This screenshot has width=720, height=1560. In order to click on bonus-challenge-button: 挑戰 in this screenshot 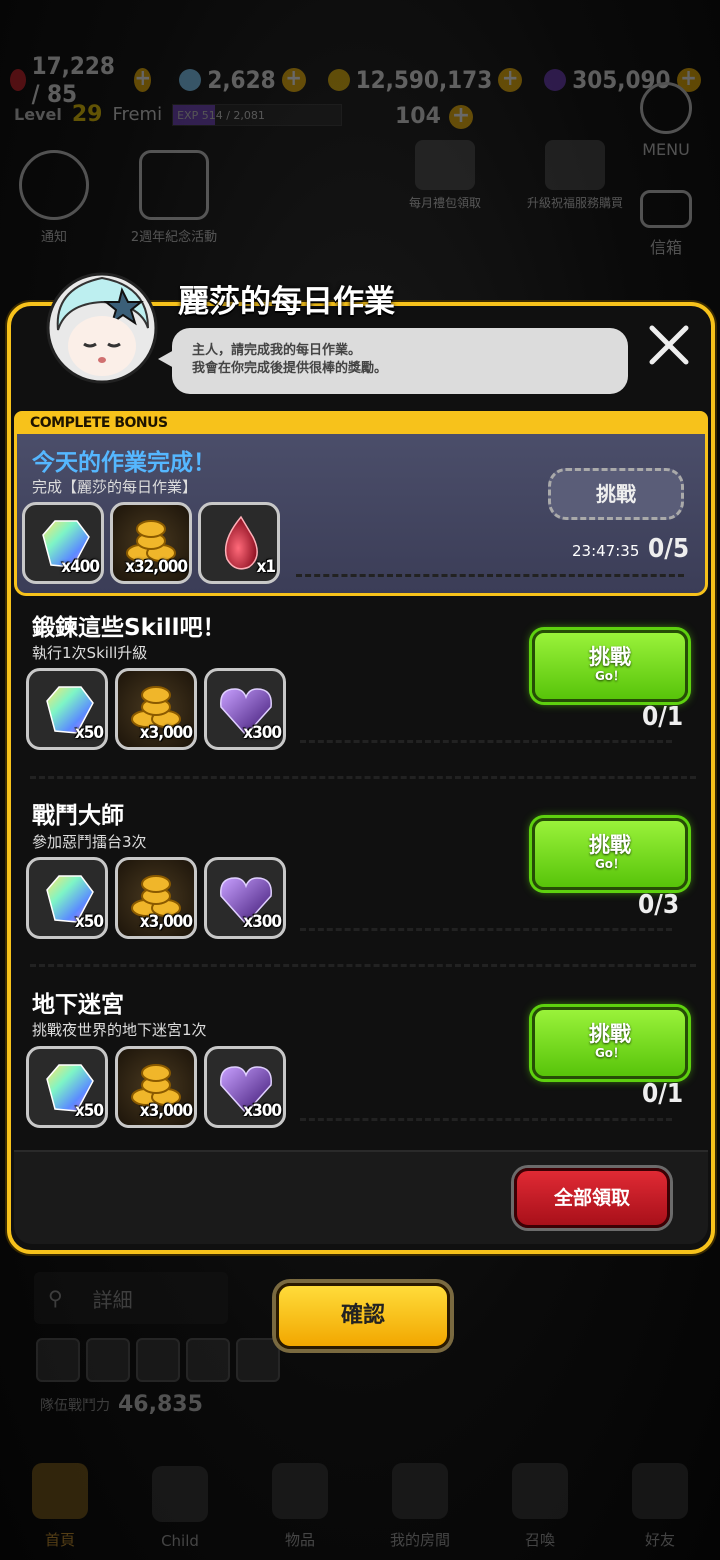, I will do `click(616, 494)`.